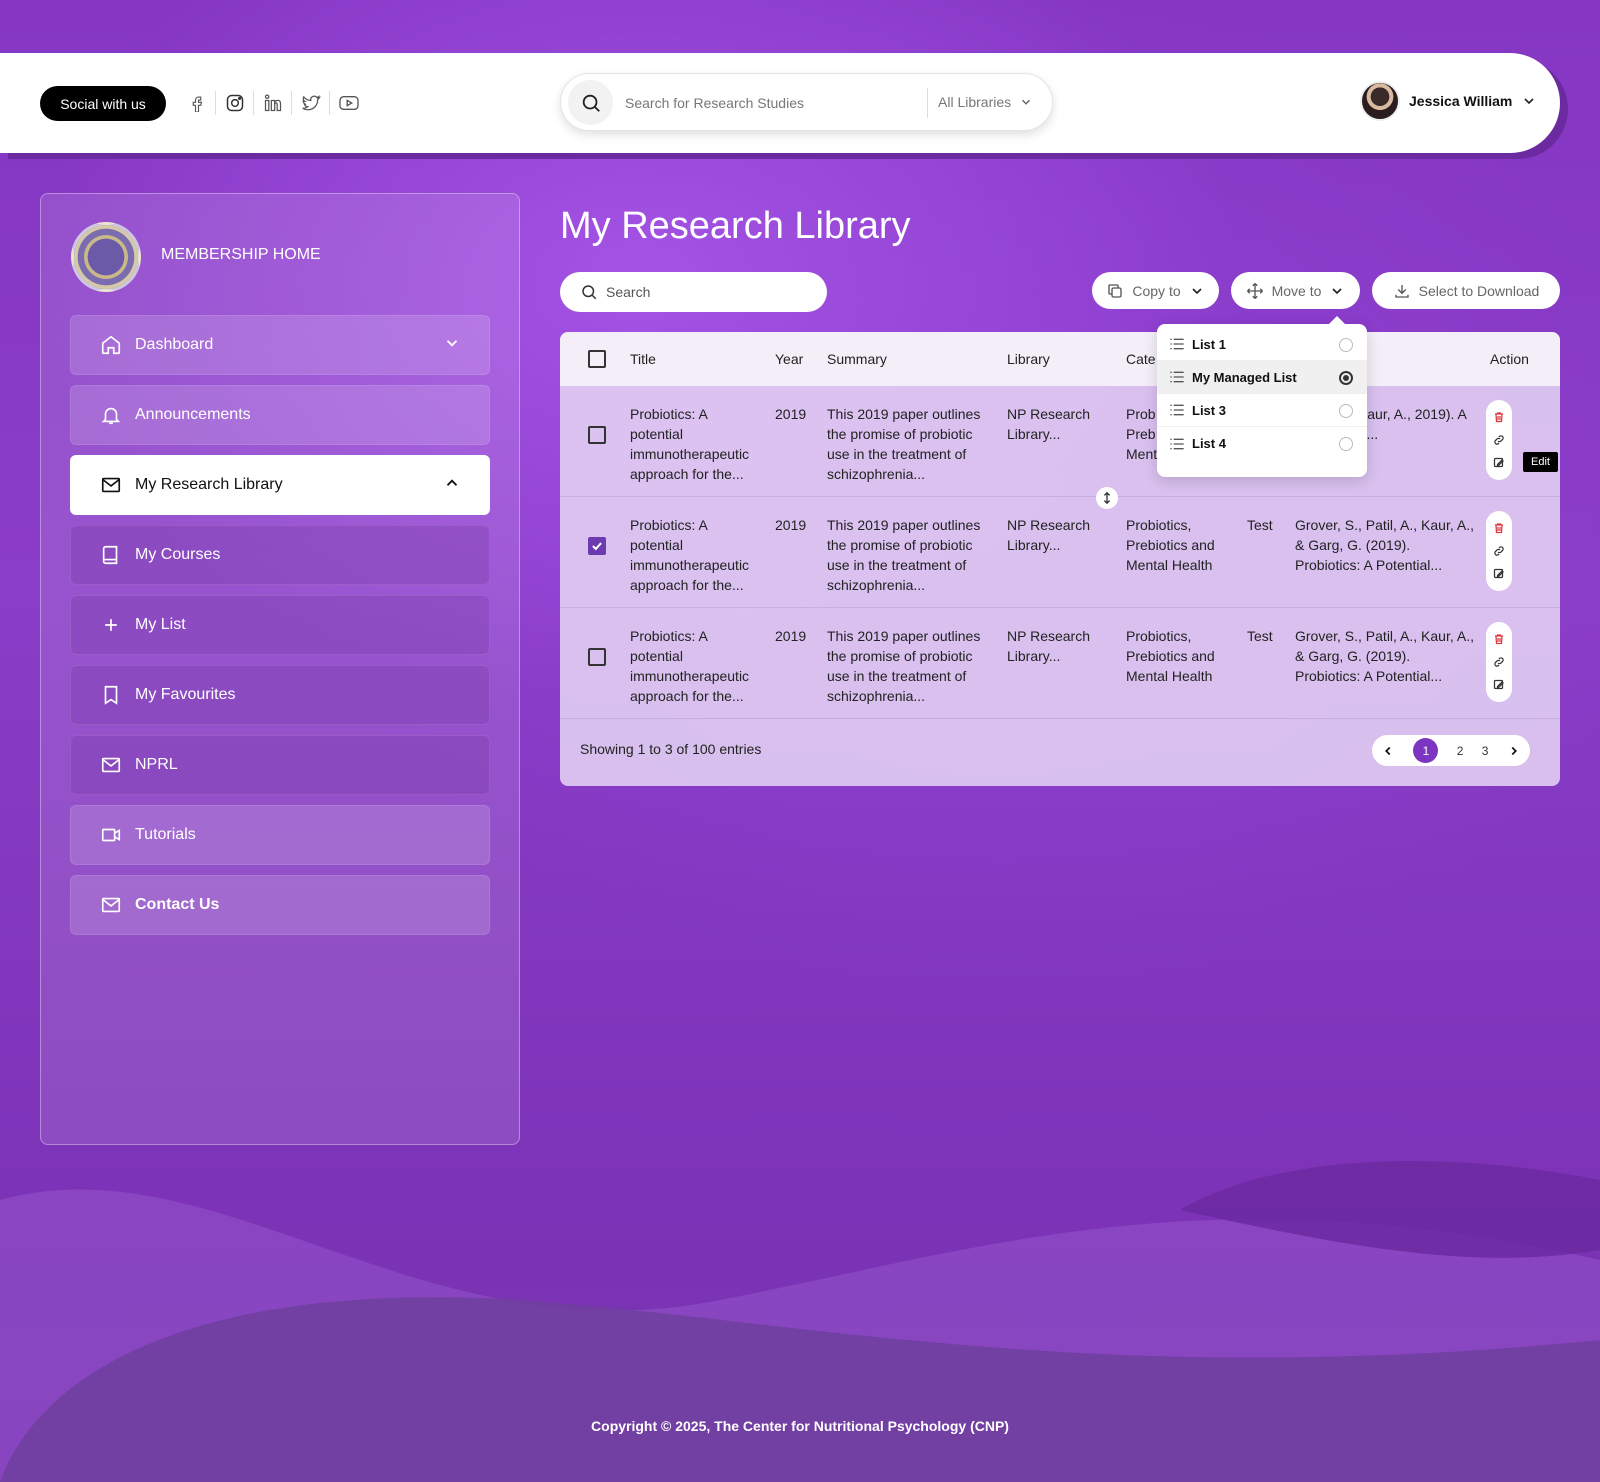 Image resolution: width=1600 pixels, height=1482 pixels. Describe the element at coordinates (1337, 320) in the screenshot. I see `dropdown-arrow` at that location.